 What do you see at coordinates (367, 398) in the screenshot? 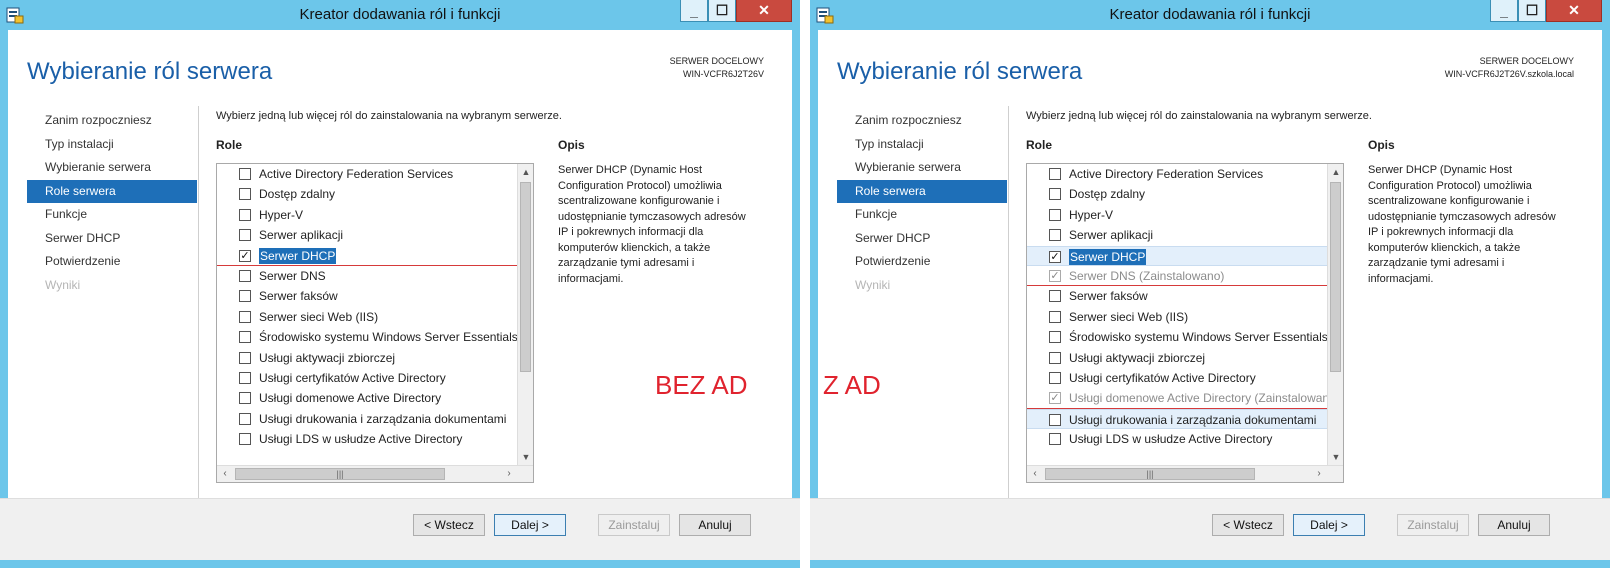
I see `role-row: Usługi domenowe Active Directory` at bounding box center [367, 398].